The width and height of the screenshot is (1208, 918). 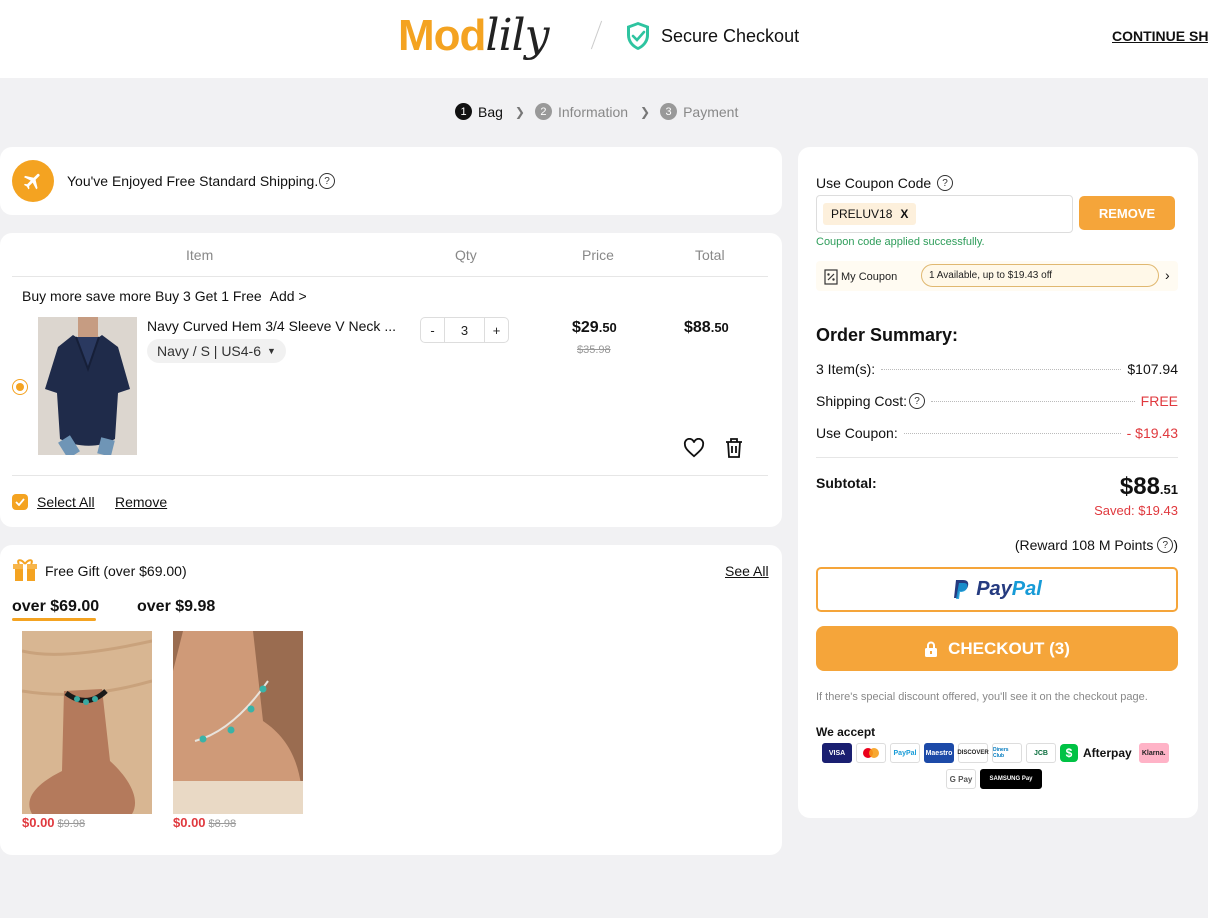 I want to click on step-number: 3, so click(x=669, y=111).